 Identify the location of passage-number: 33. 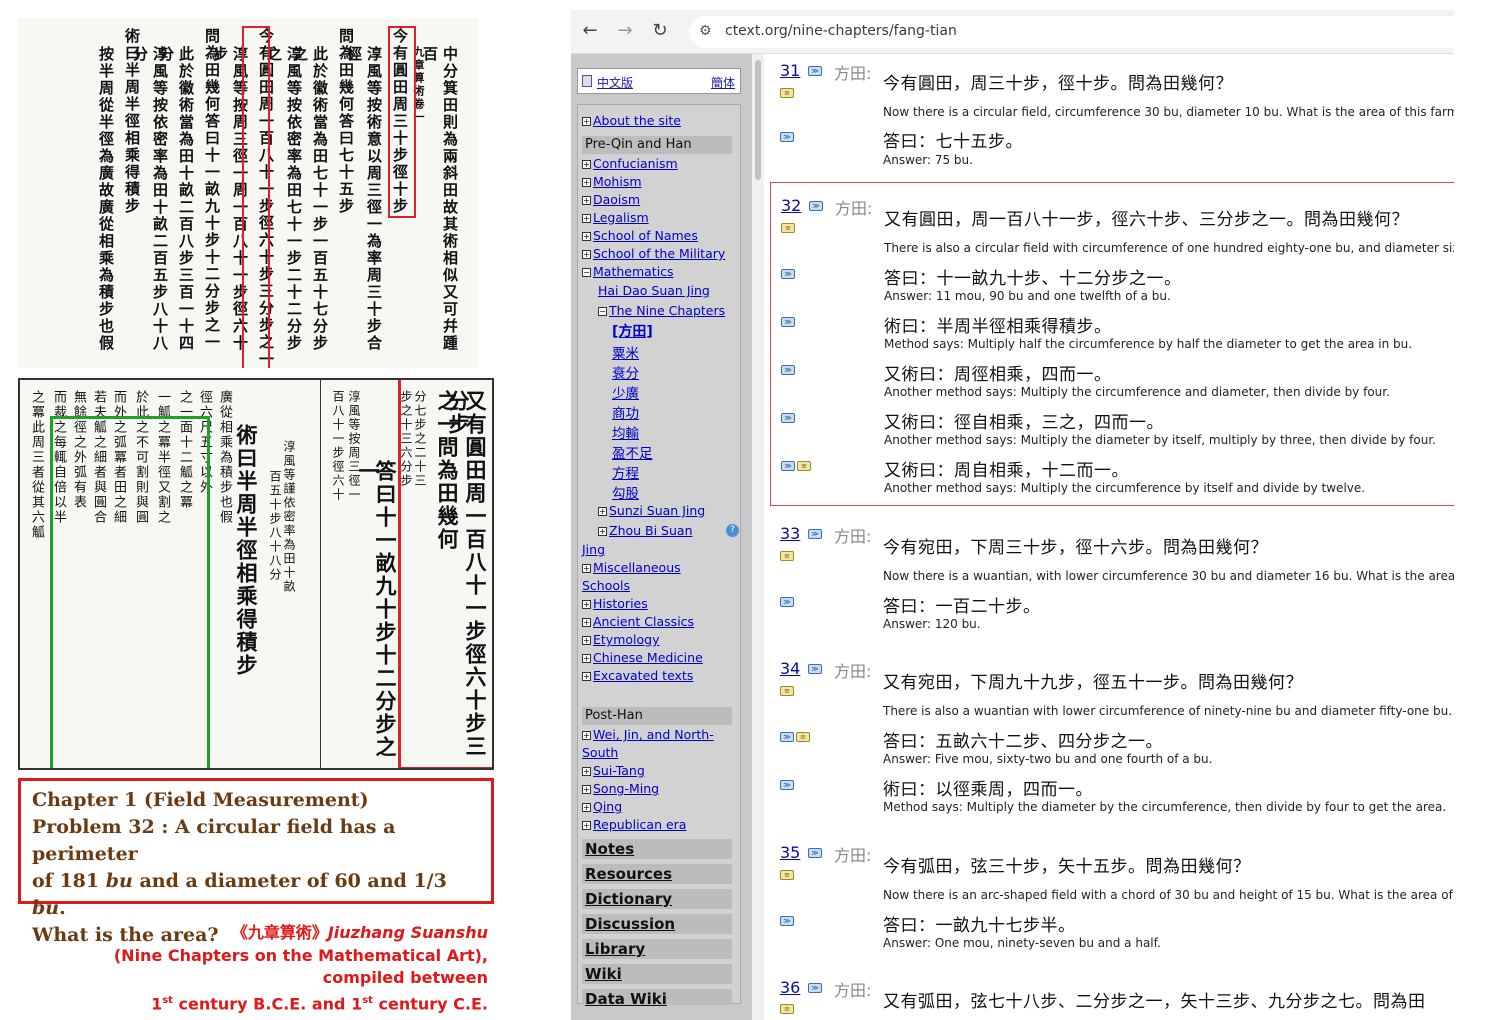
(790, 533).